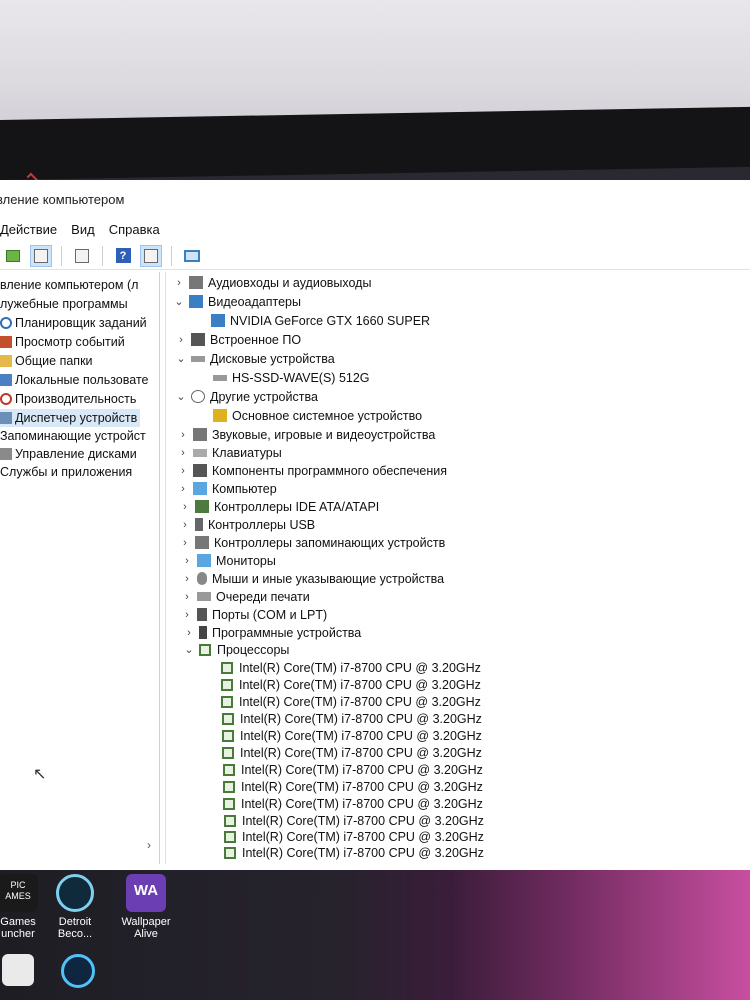  I want to click on tree-node-base-system-device: Основное системное устройство, so click(316, 415).